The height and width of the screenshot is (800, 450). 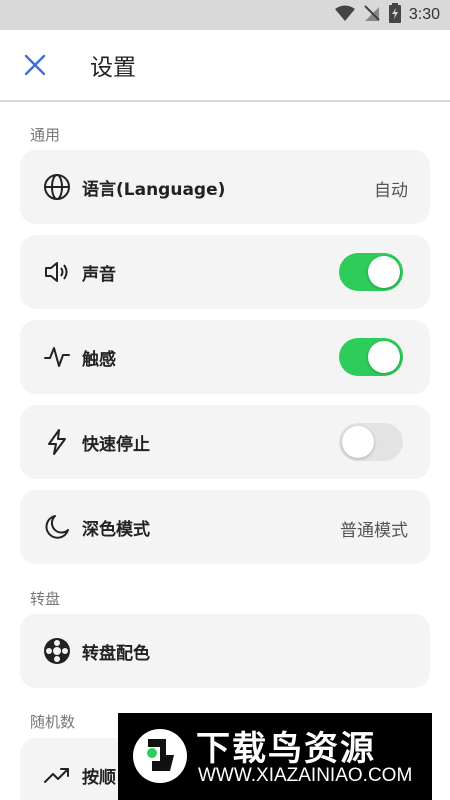 I want to click on setting-haptics-label: 触感, so click(x=99, y=360).